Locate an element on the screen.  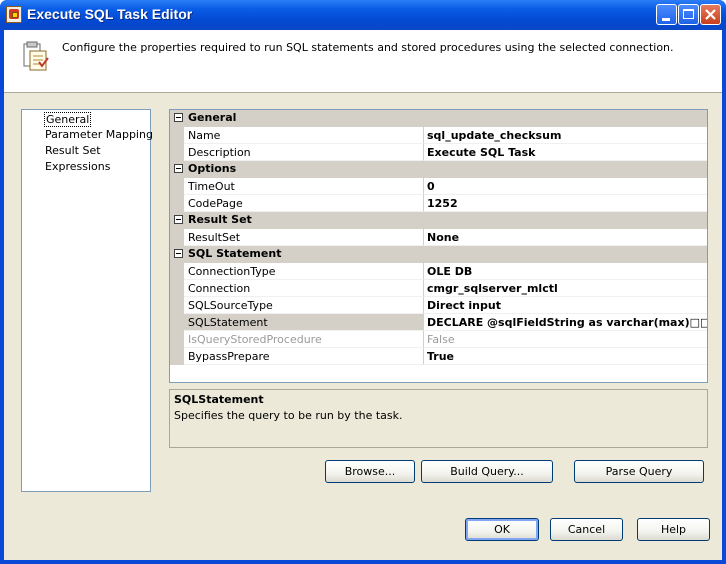
window-title: Execute SQL Task Editor is located at coordinates (110, 14).